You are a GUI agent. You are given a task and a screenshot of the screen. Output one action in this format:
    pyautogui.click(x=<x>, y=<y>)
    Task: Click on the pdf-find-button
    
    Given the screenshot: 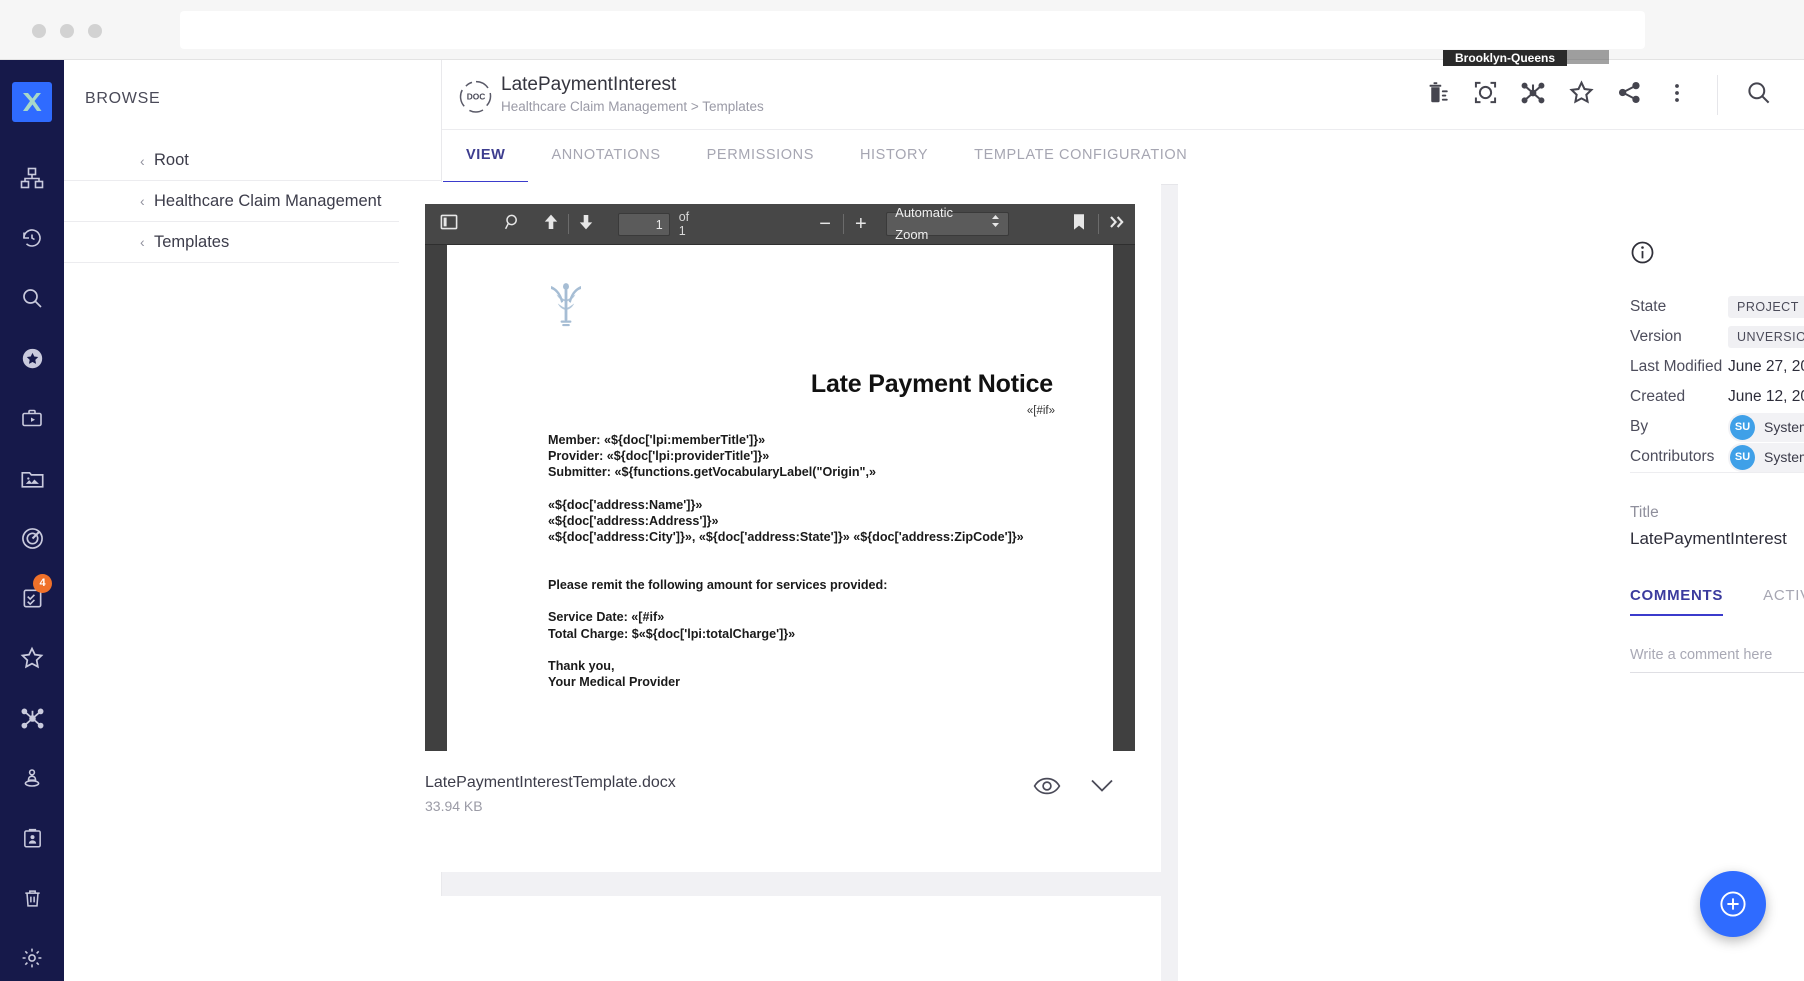 What is the action you would take?
    pyautogui.click(x=513, y=224)
    